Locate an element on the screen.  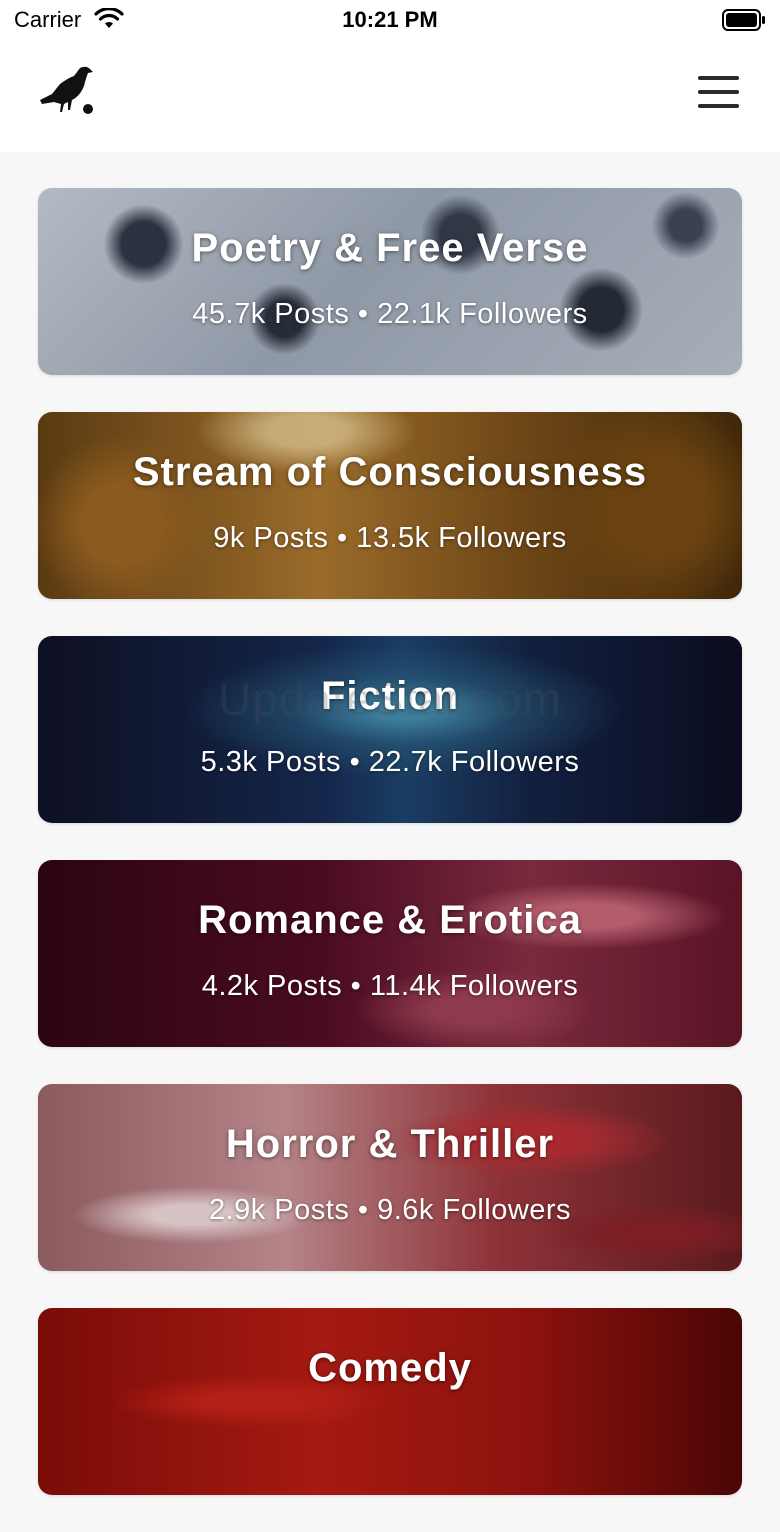
crow-logo-icon is located at coordinates (67, 92).